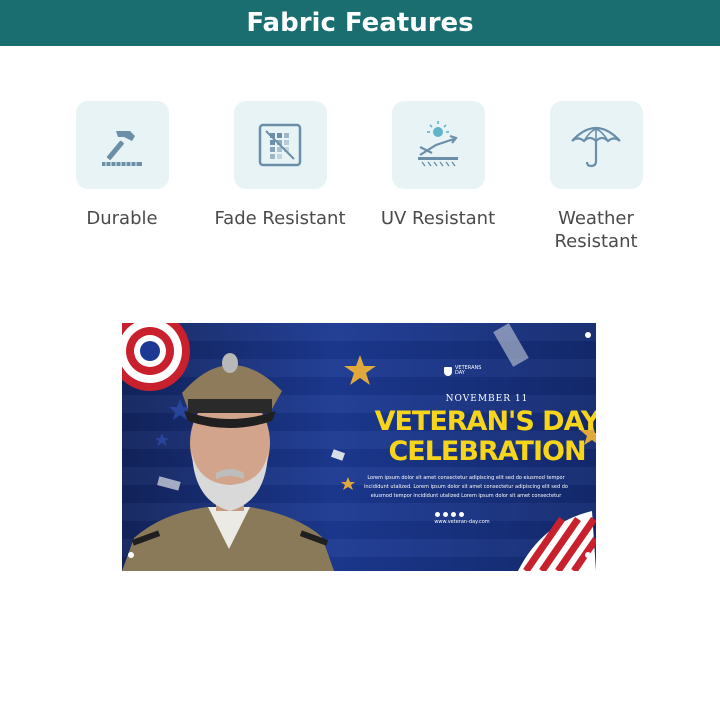 The width and height of the screenshot is (720, 720). I want to click on feature-label: Durable, so click(122, 218).